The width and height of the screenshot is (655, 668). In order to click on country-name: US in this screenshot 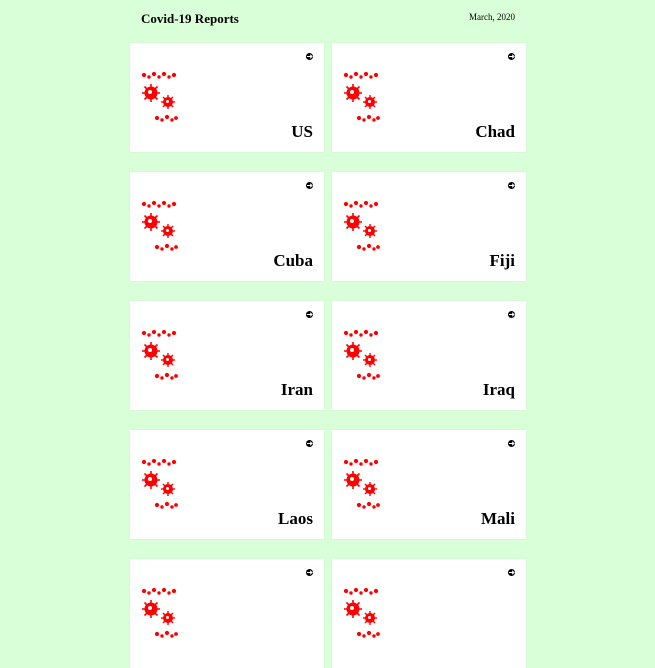, I will do `click(302, 131)`.